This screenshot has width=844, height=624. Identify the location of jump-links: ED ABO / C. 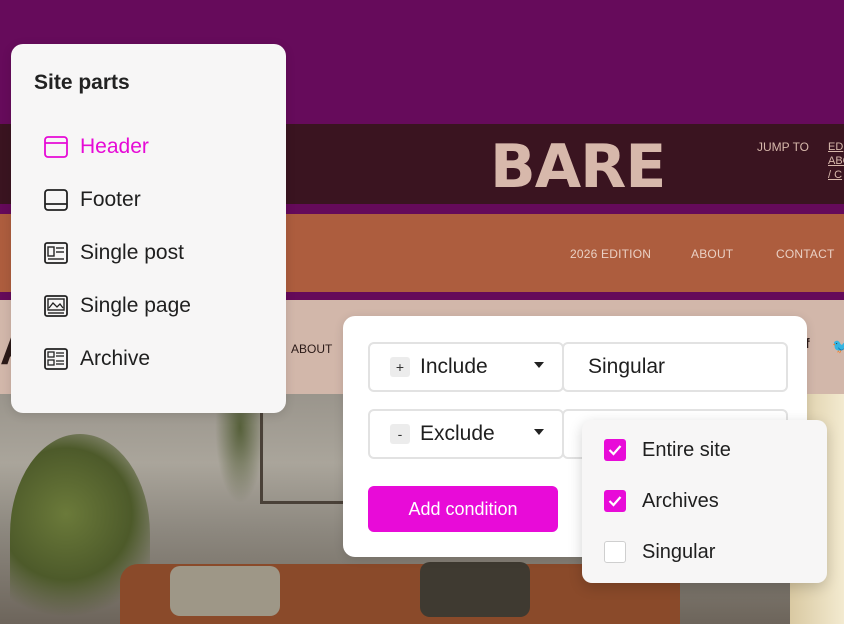
(836, 161).